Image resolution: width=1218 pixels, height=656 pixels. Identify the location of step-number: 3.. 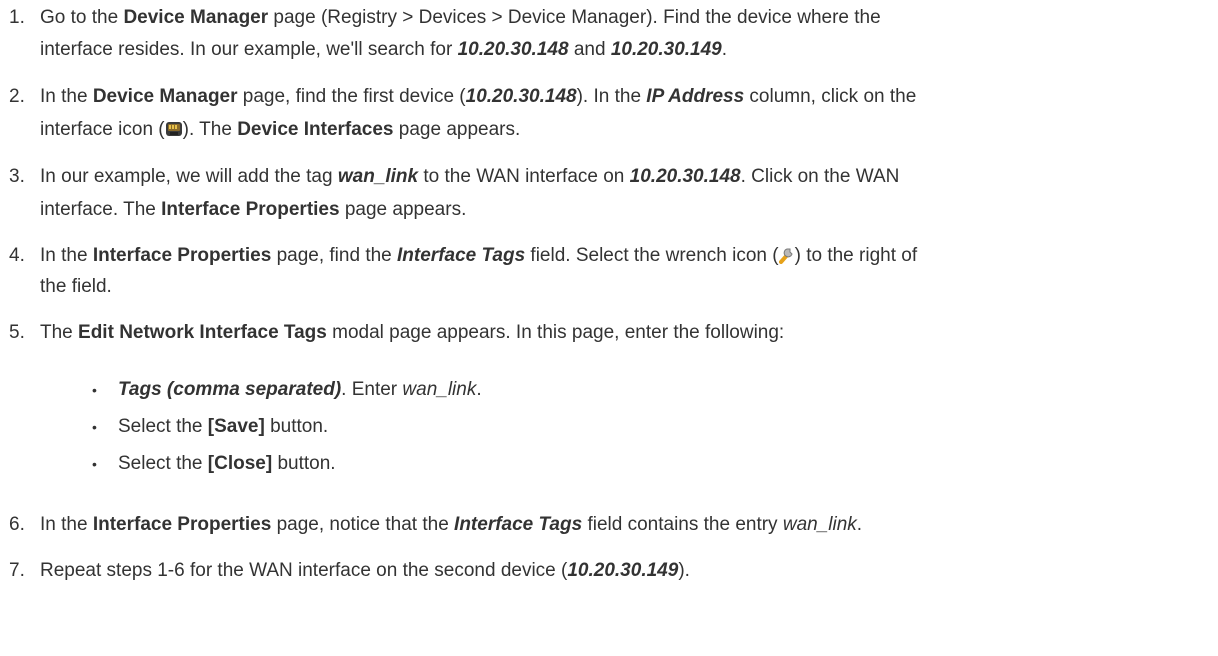
(17, 176).